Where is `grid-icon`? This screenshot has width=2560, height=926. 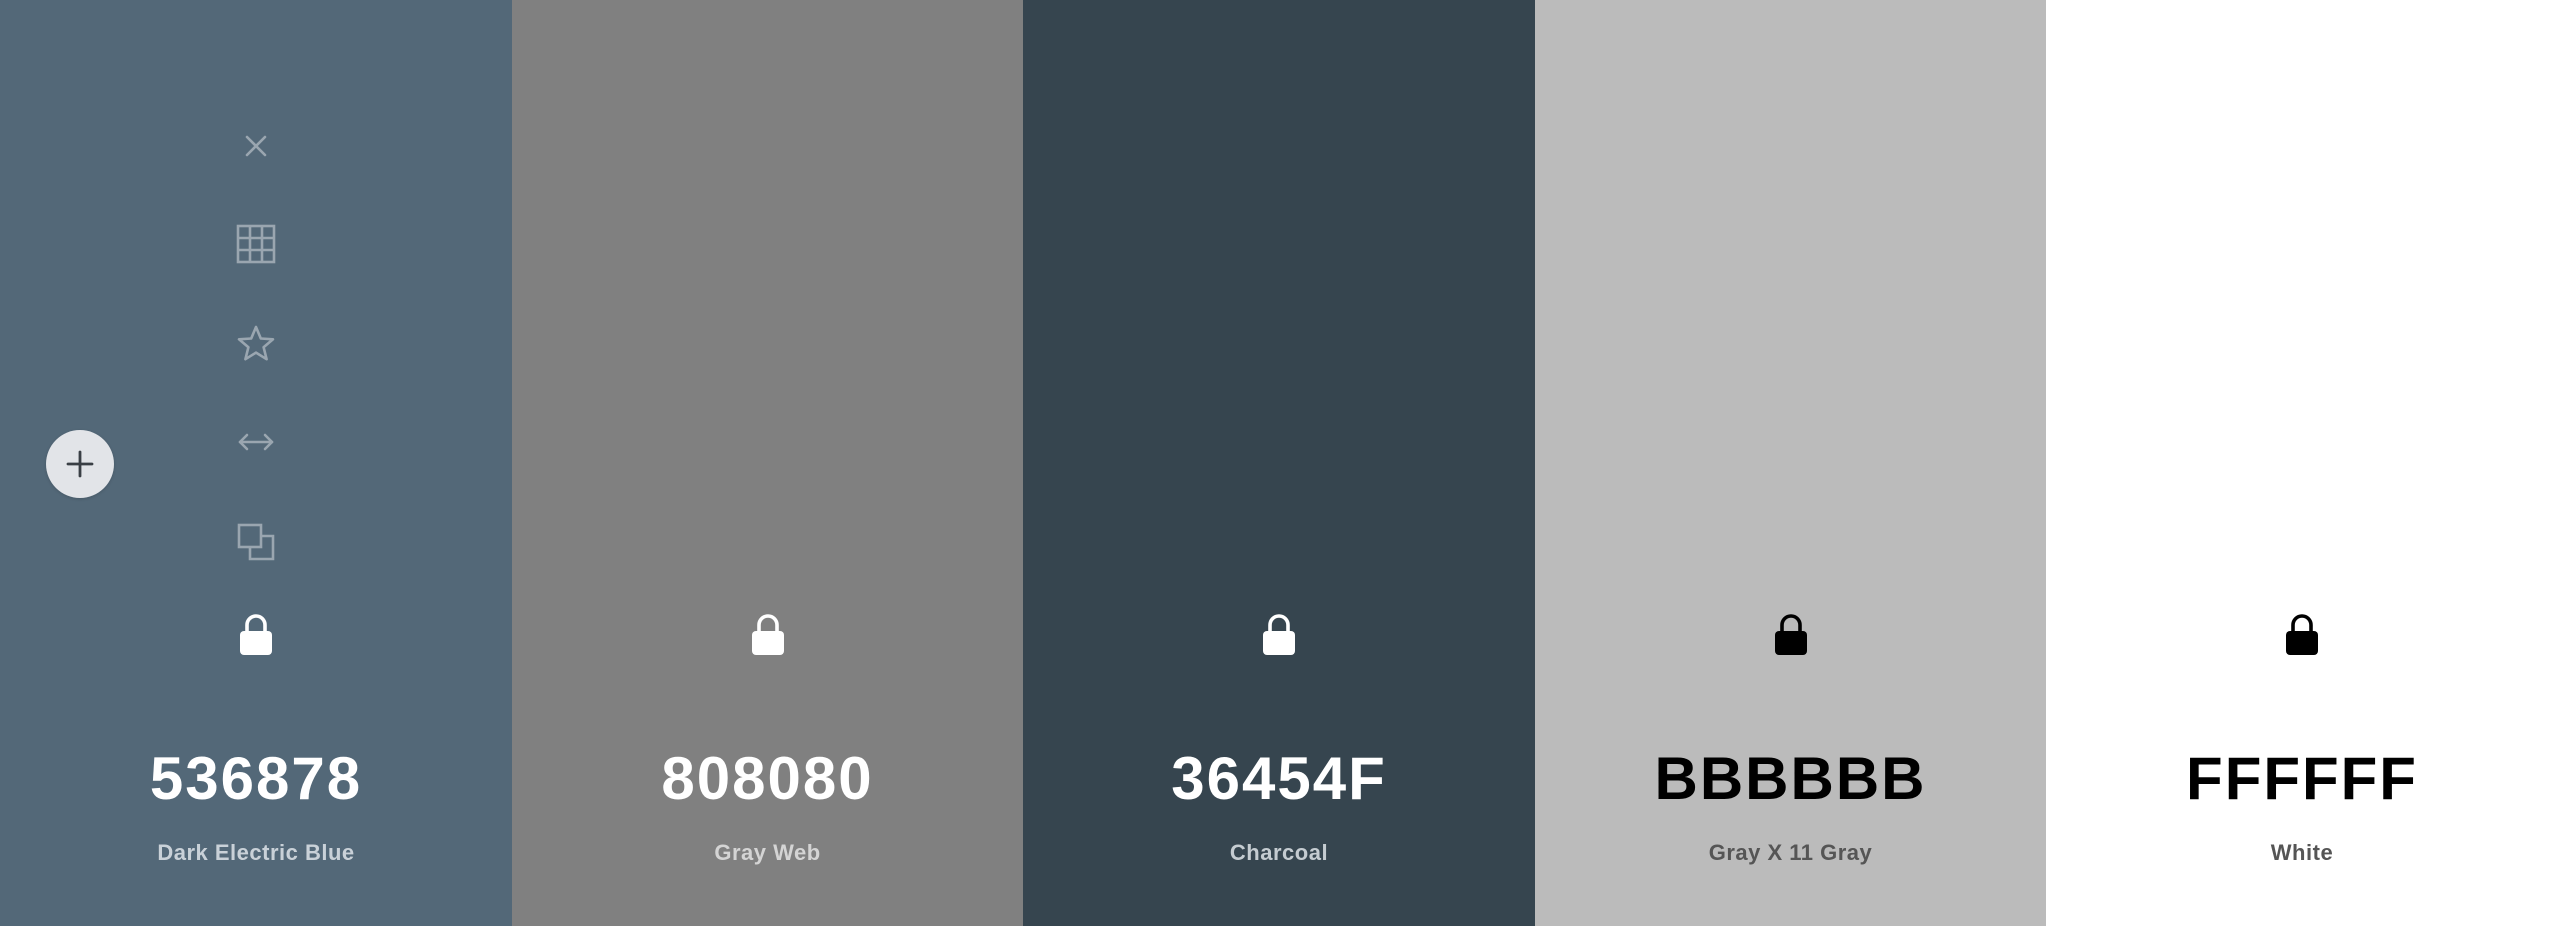 grid-icon is located at coordinates (256, 244).